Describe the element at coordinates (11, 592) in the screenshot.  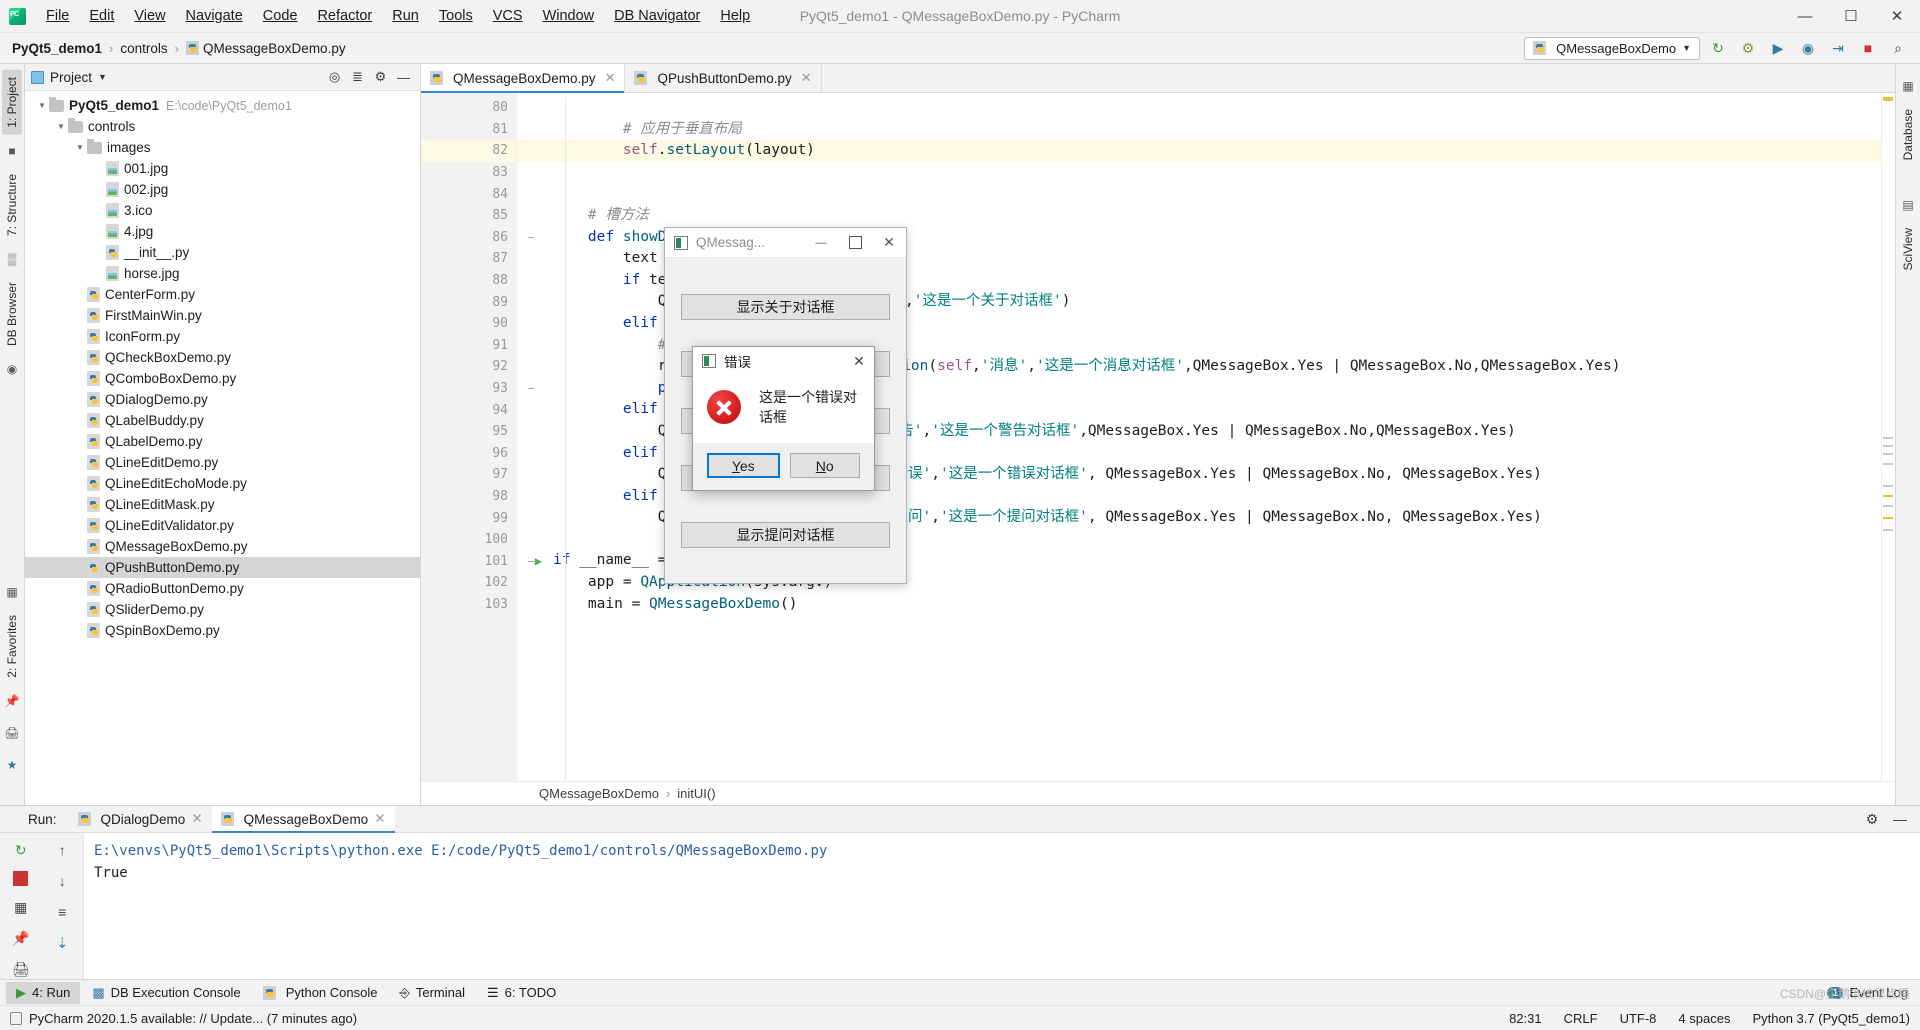
I see `structure-grid-icon: ▦` at that location.